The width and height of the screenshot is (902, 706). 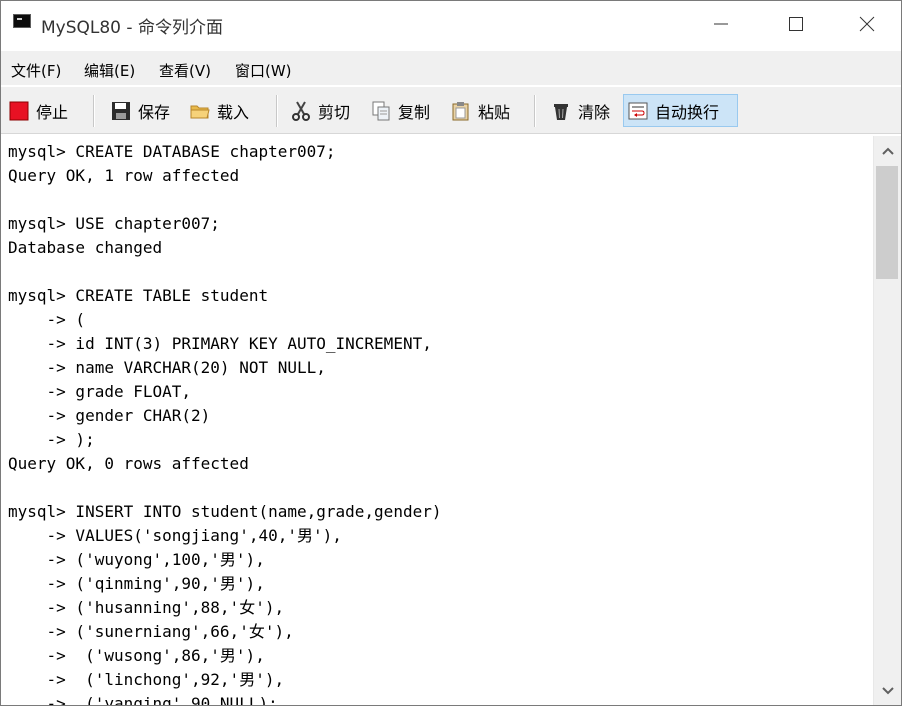 What do you see at coordinates (132, 28) in the screenshot?
I see `window-title: MySQL80 - 命令列介面` at bounding box center [132, 28].